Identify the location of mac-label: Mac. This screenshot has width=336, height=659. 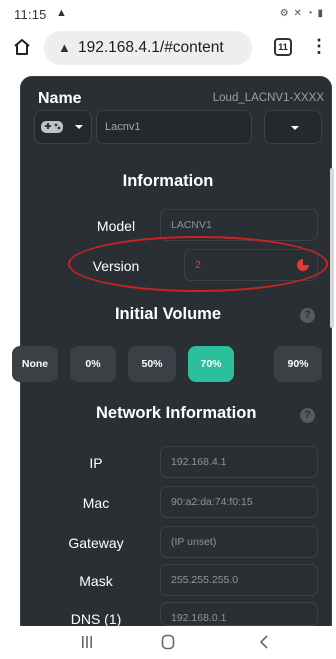
(96, 503).